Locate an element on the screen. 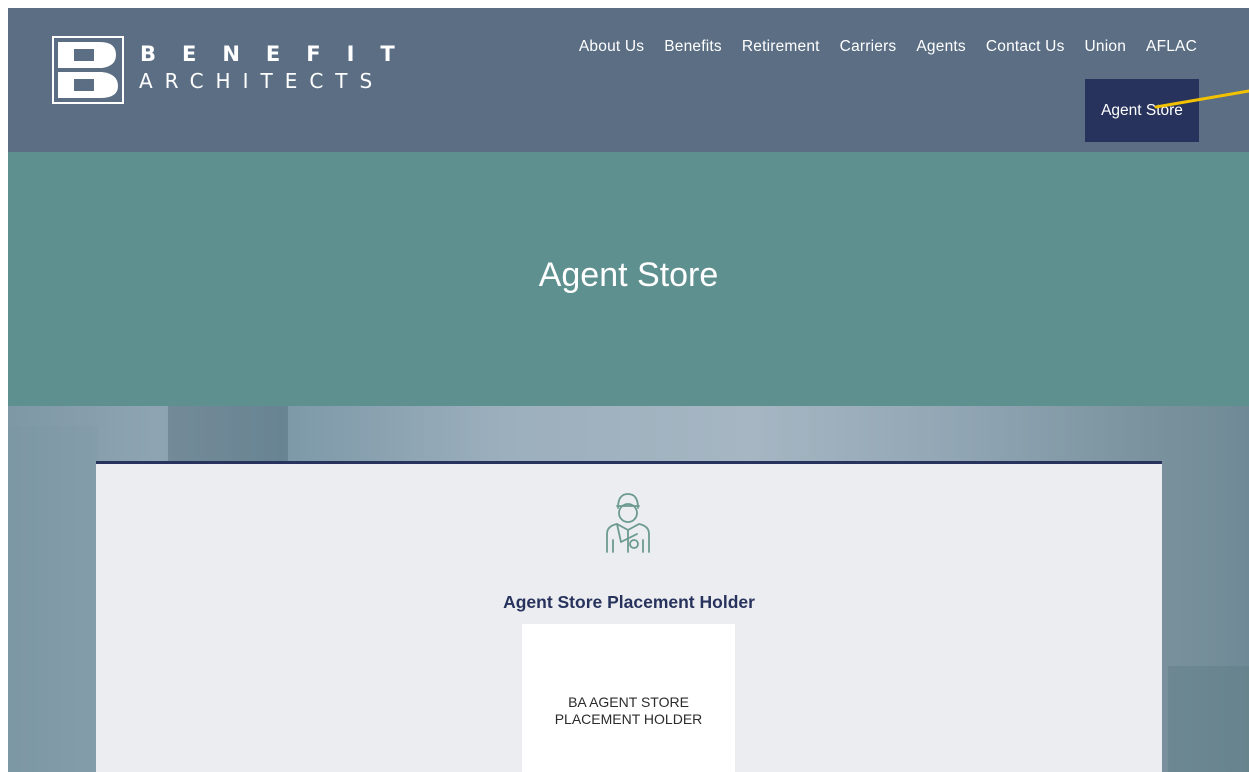 The width and height of the screenshot is (1249, 772). nav-about-us: About Us is located at coordinates (611, 47).